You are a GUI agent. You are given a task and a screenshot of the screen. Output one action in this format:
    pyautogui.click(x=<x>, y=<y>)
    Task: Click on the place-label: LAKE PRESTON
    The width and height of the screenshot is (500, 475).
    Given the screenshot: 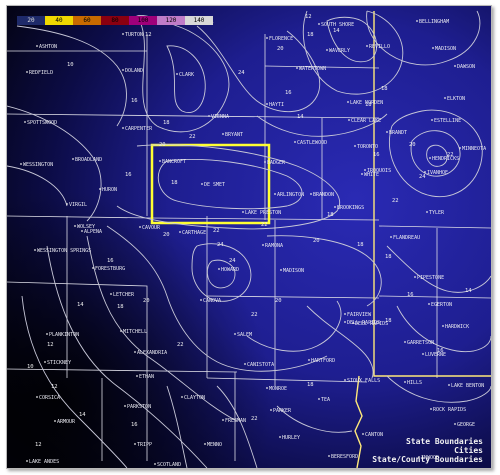 What is the action you would take?
    pyautogui.click(x=263, y=213)
    